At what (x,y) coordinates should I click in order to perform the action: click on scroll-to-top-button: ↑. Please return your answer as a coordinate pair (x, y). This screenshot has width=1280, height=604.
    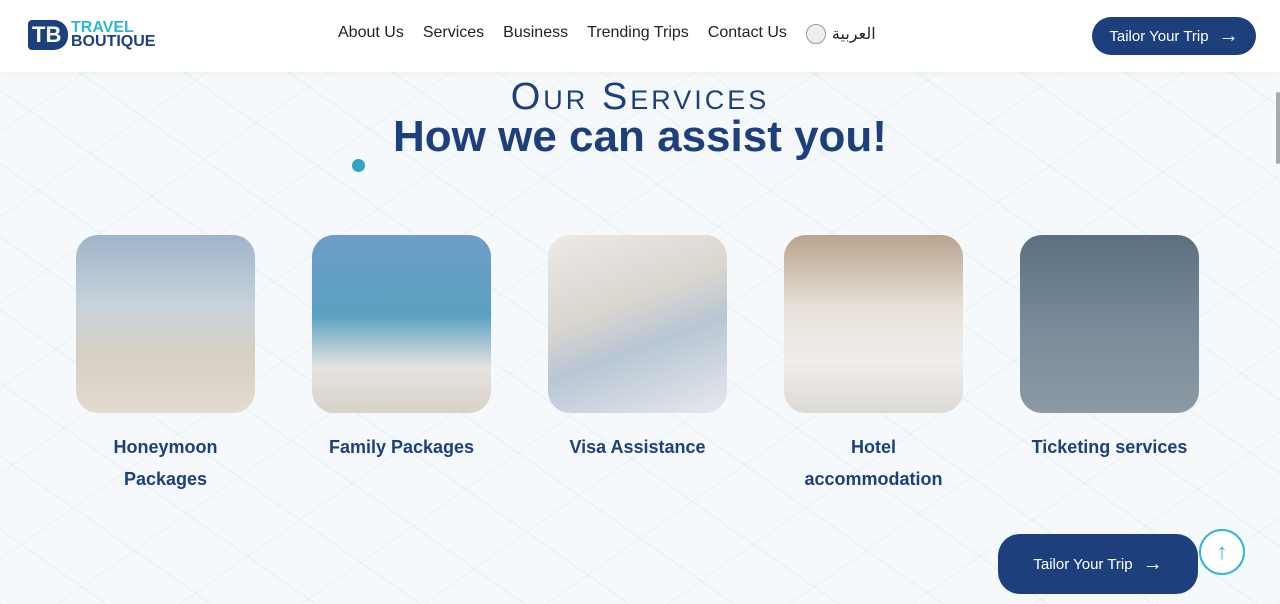
    Looking at the image, I should click on (1222, 552).